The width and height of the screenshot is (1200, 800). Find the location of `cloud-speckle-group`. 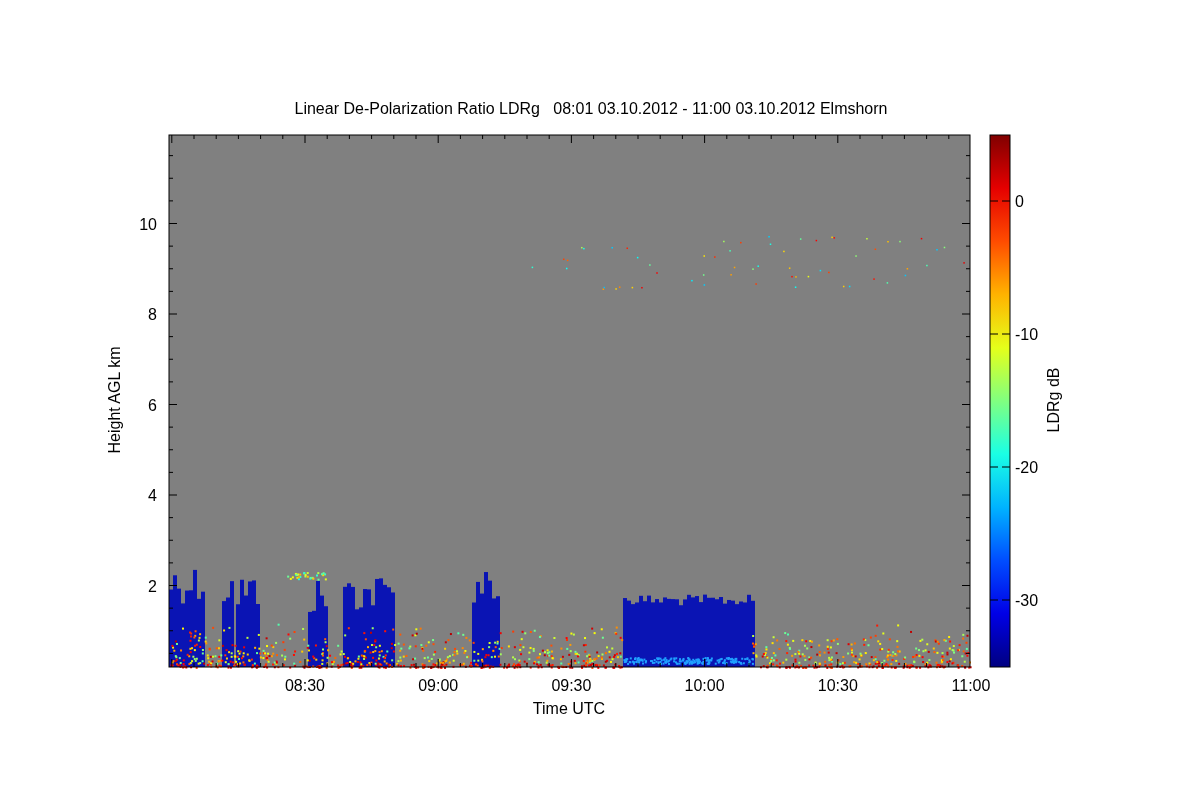

cloud-speckle-group is located at coordinates (307, 576).